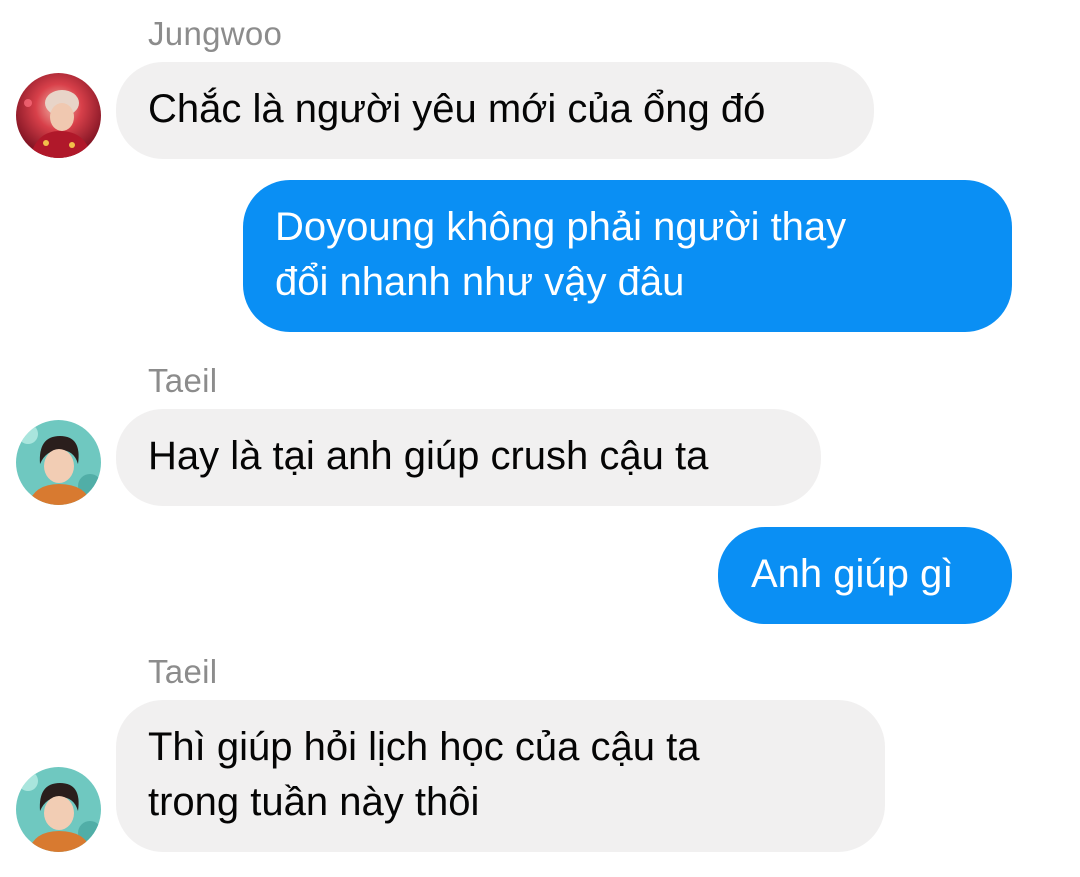  I want to click on message-text-line-2: trong tuần này thôi, so click(314, 802).